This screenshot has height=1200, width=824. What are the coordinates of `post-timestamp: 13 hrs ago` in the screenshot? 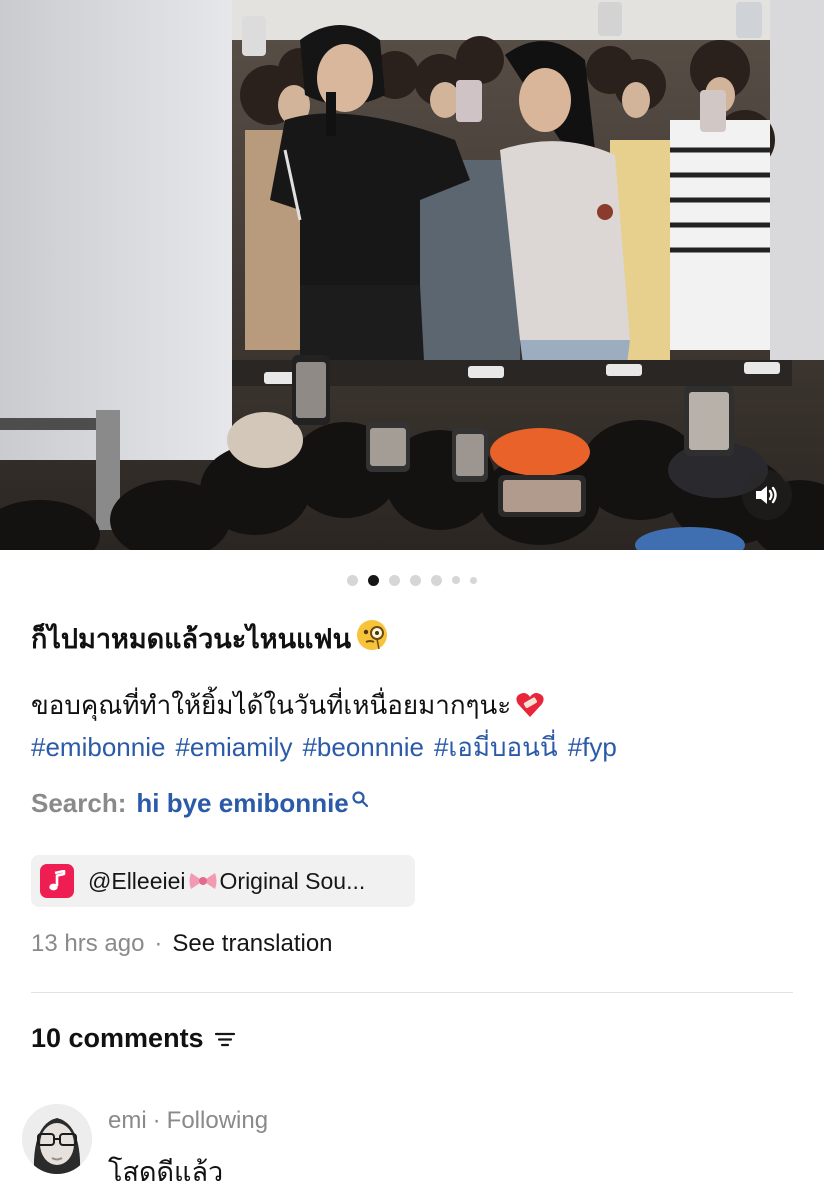 It's located at (88, 943).